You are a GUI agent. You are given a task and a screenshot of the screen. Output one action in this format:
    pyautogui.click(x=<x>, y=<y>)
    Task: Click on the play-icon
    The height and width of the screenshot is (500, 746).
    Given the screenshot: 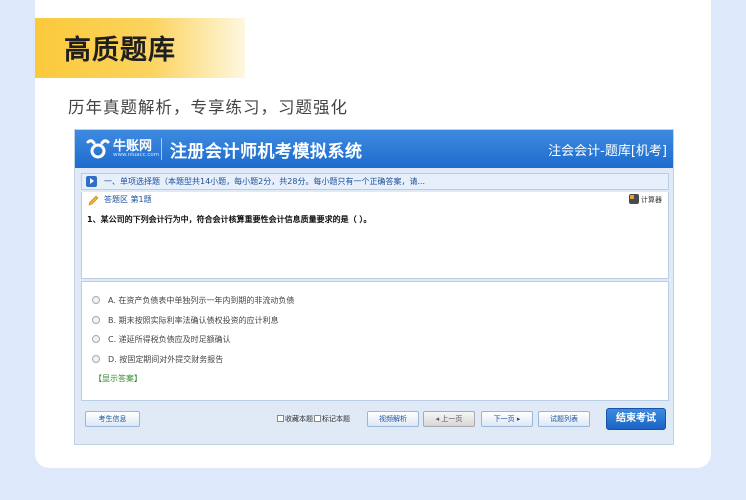 What is the action you would take?
    pyautogui.click(x=91, y=181)
    